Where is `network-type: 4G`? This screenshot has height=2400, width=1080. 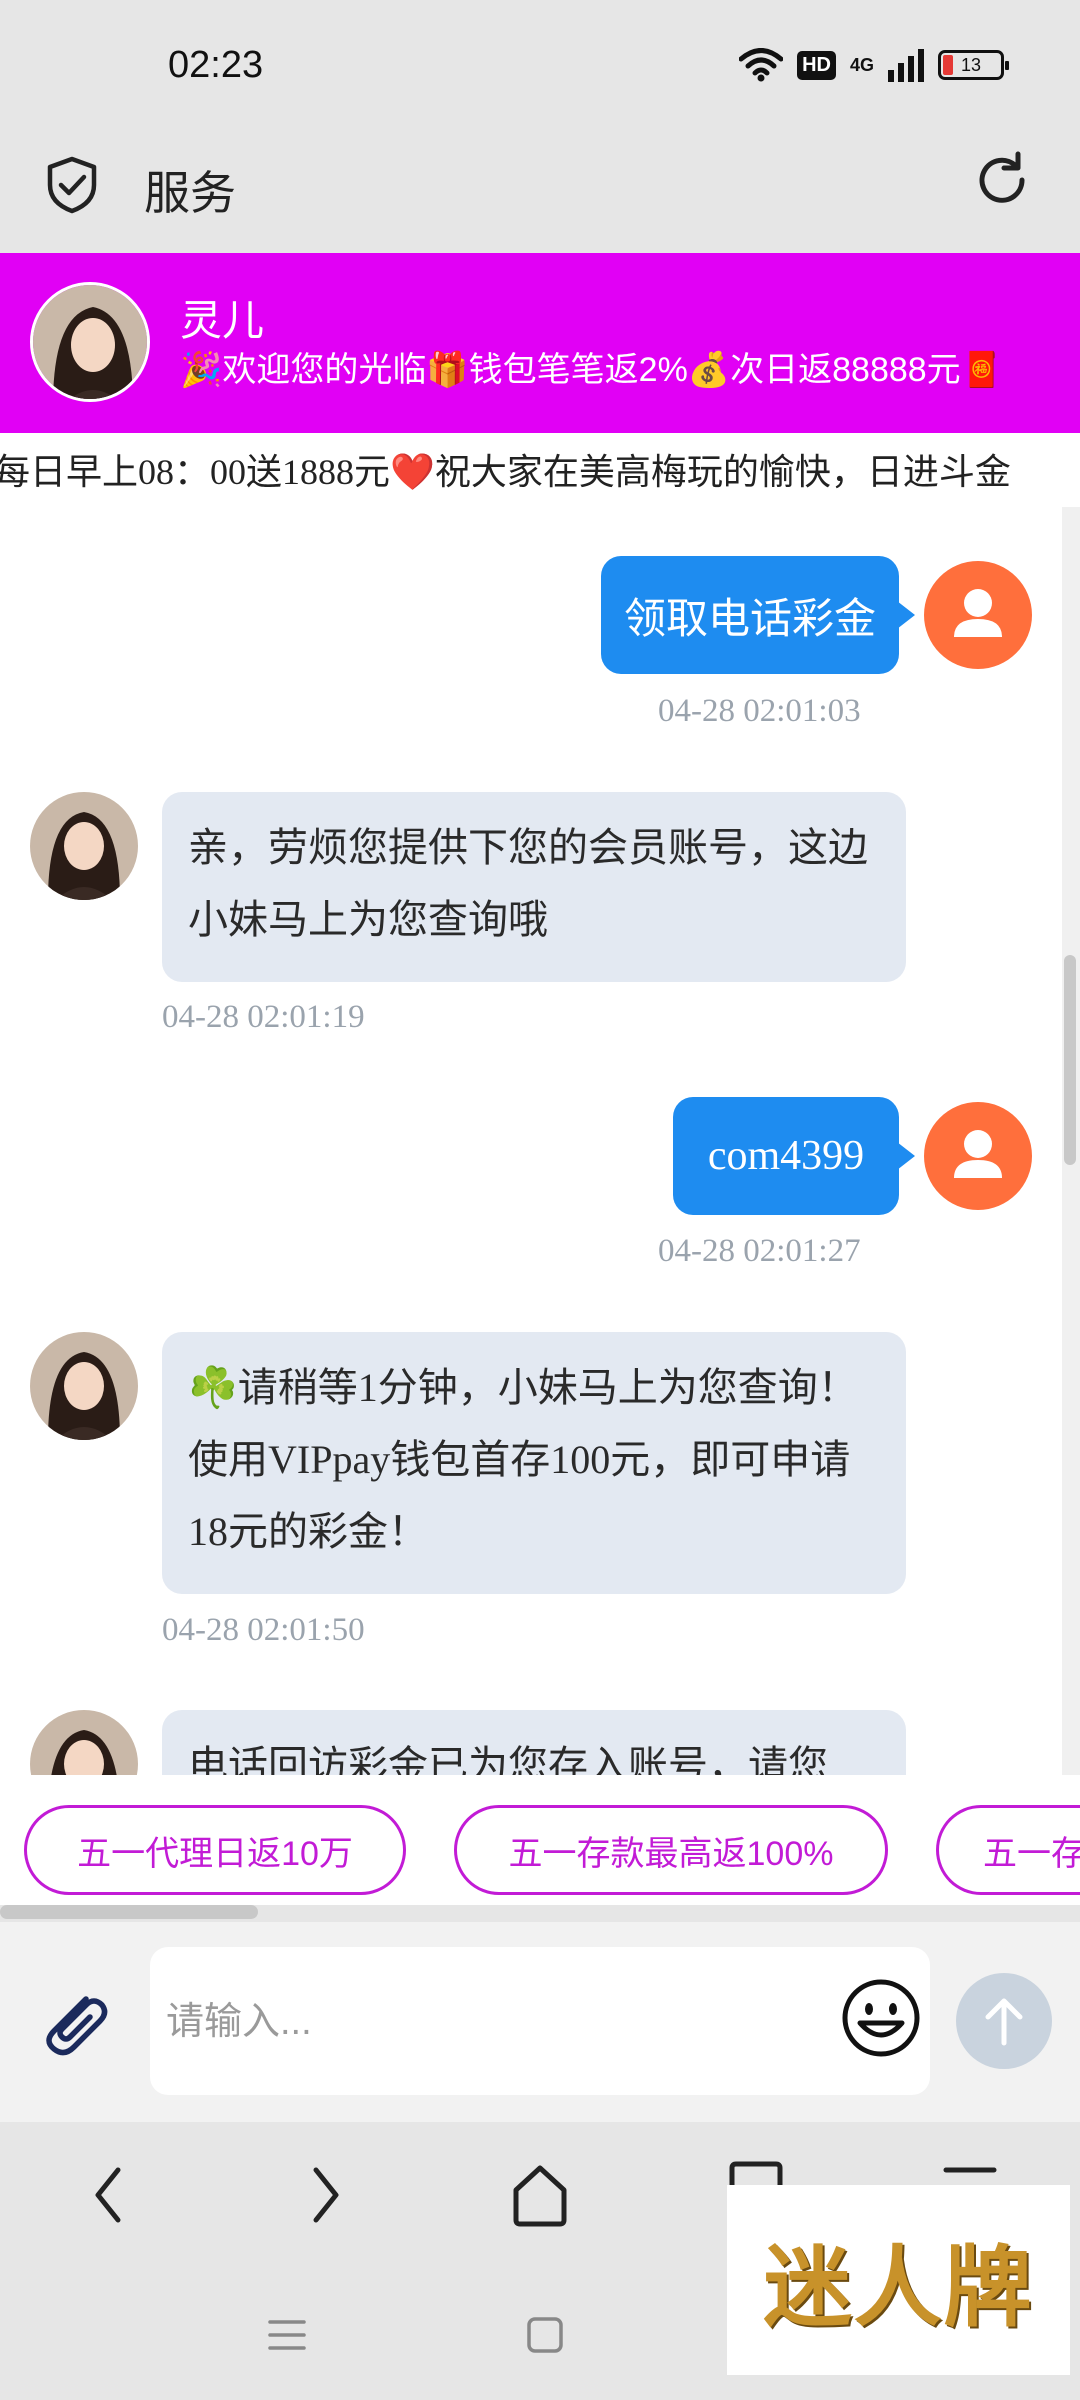 network-type: 4G is located at coordinates (861, 64).